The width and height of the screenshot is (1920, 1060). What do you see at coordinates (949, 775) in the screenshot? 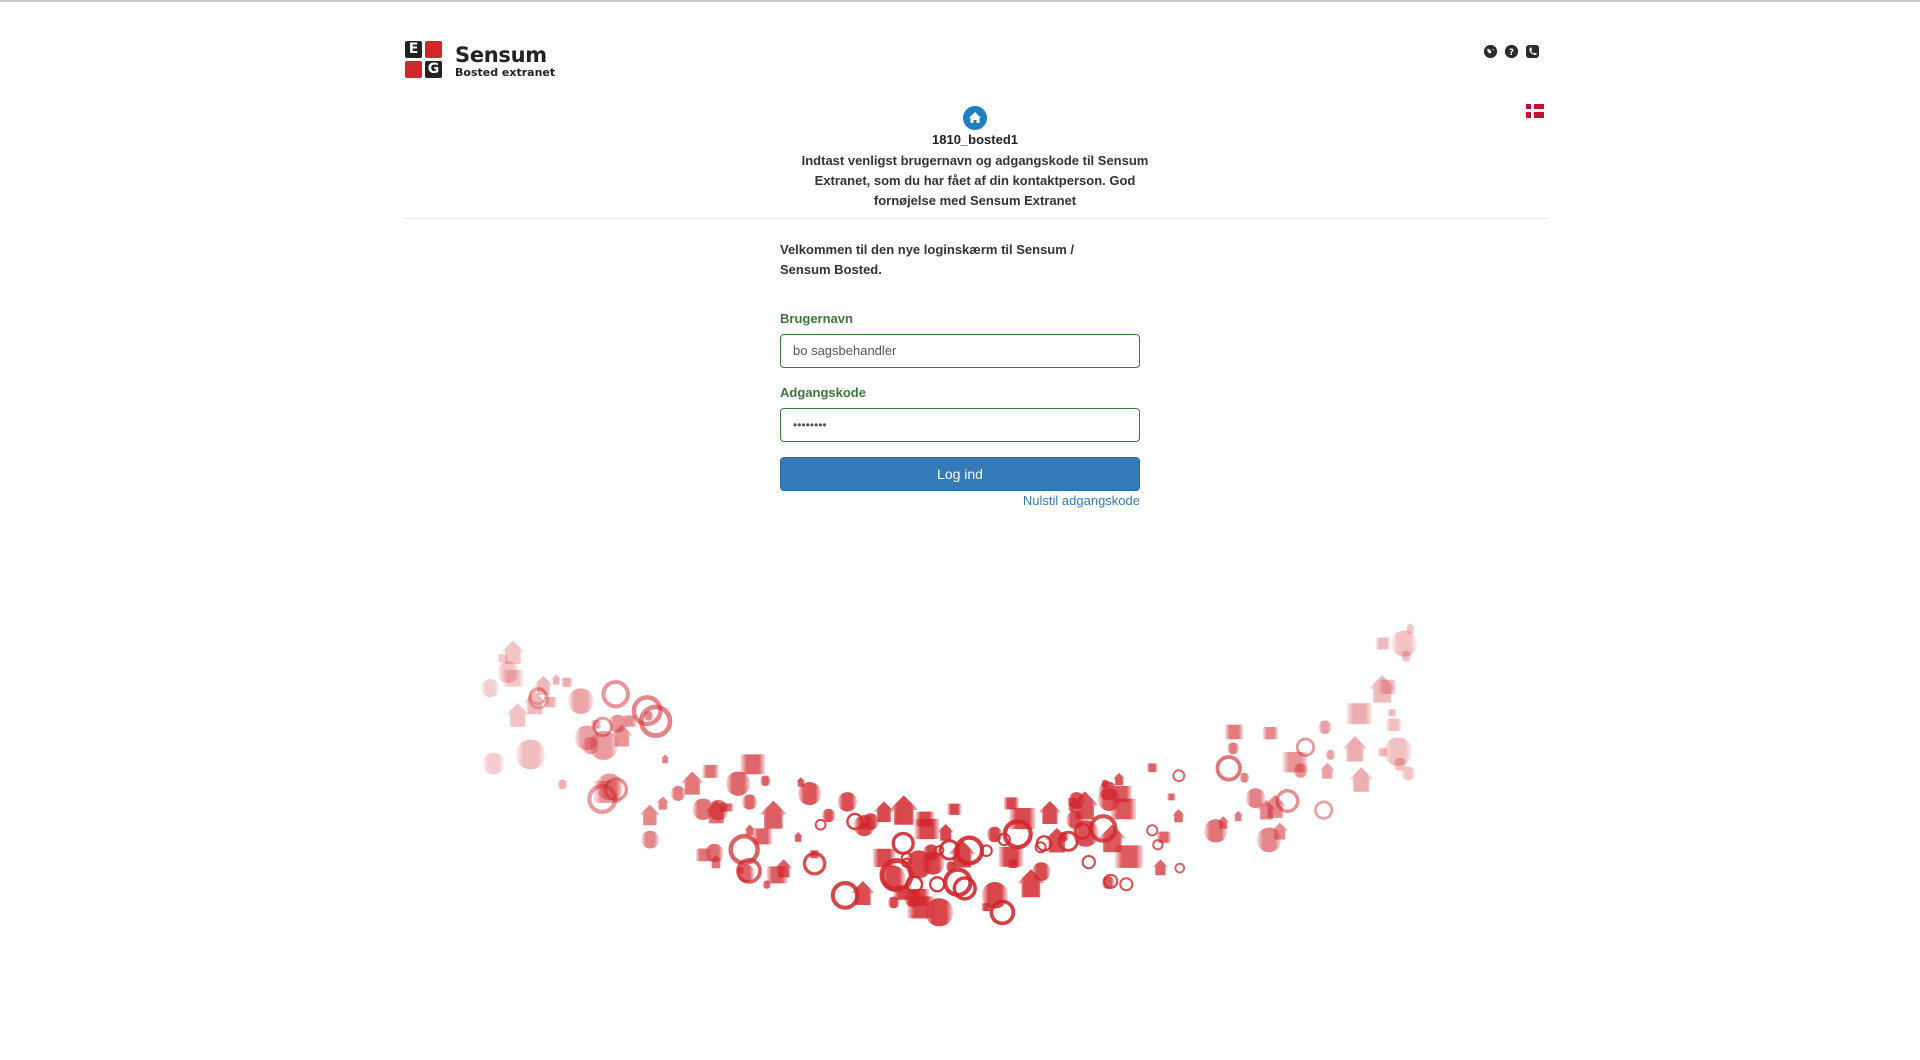
I see `decorative-icon-wave-illustration` at bounding box center [949, 775].